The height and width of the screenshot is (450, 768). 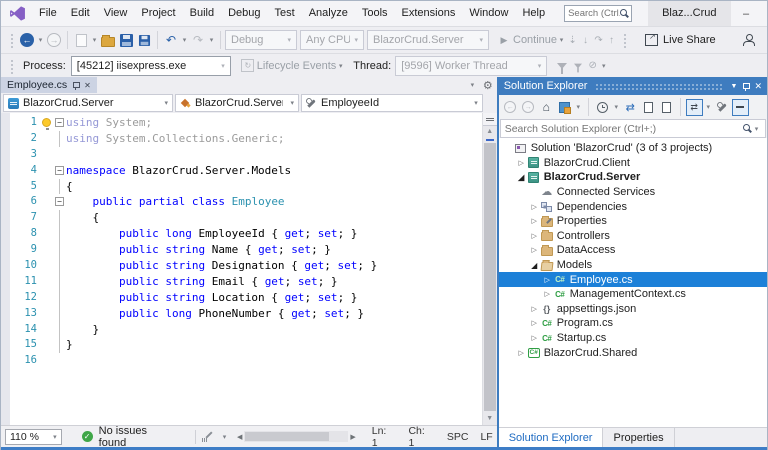 What do you see at coordinates (489, 277) in the screenshot?
I see `scrollbar-thumb` at bounding box center [489, 277].